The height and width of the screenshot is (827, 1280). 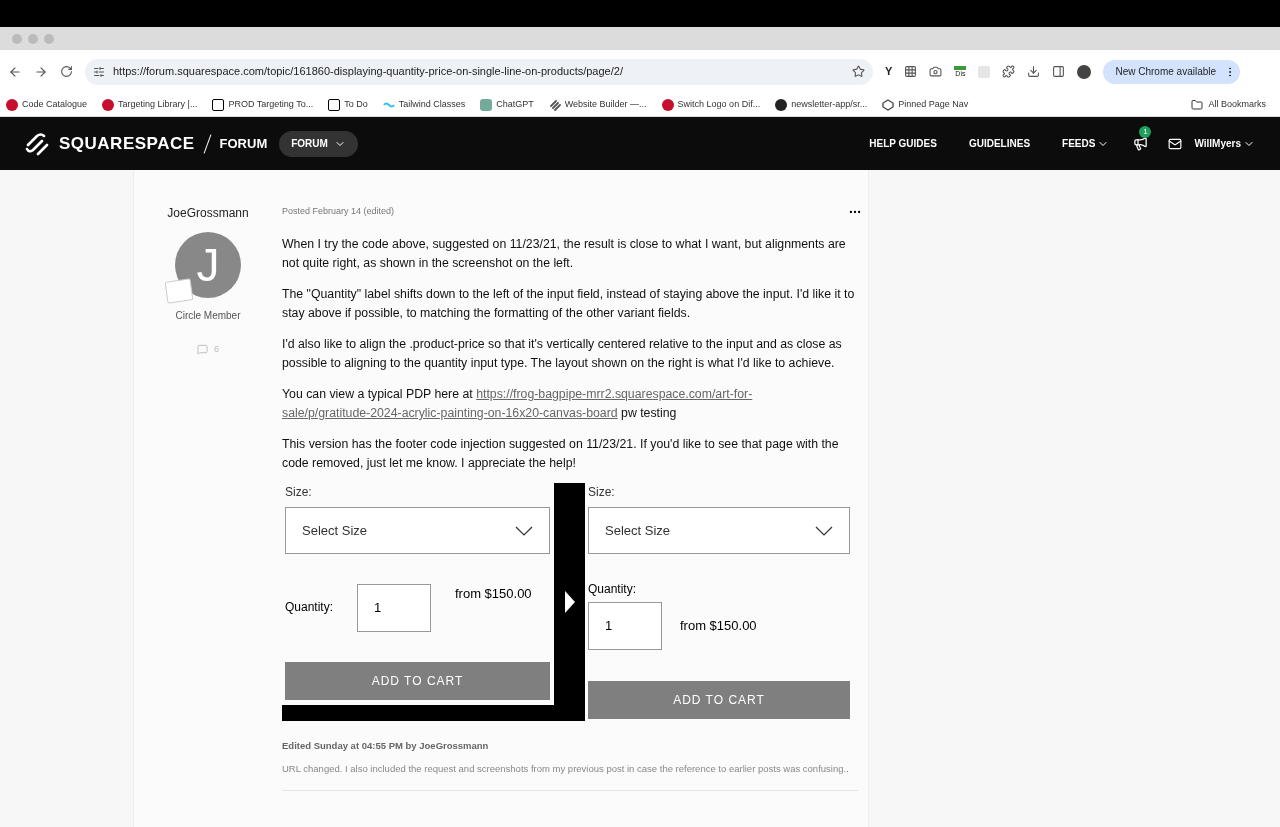 What do you see at coordinates (66, 71) in the screenshot?
I see `reload-icon` at bounding box center [66, 71].